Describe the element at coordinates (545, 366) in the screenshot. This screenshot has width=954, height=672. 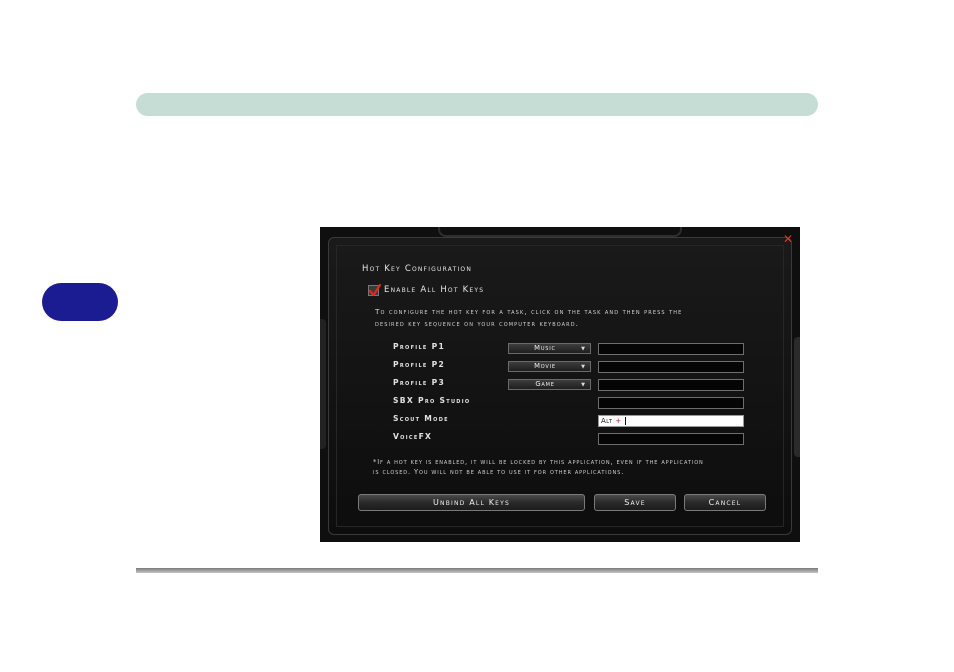
I see `profile-p2-select-value: Movie` at that location.